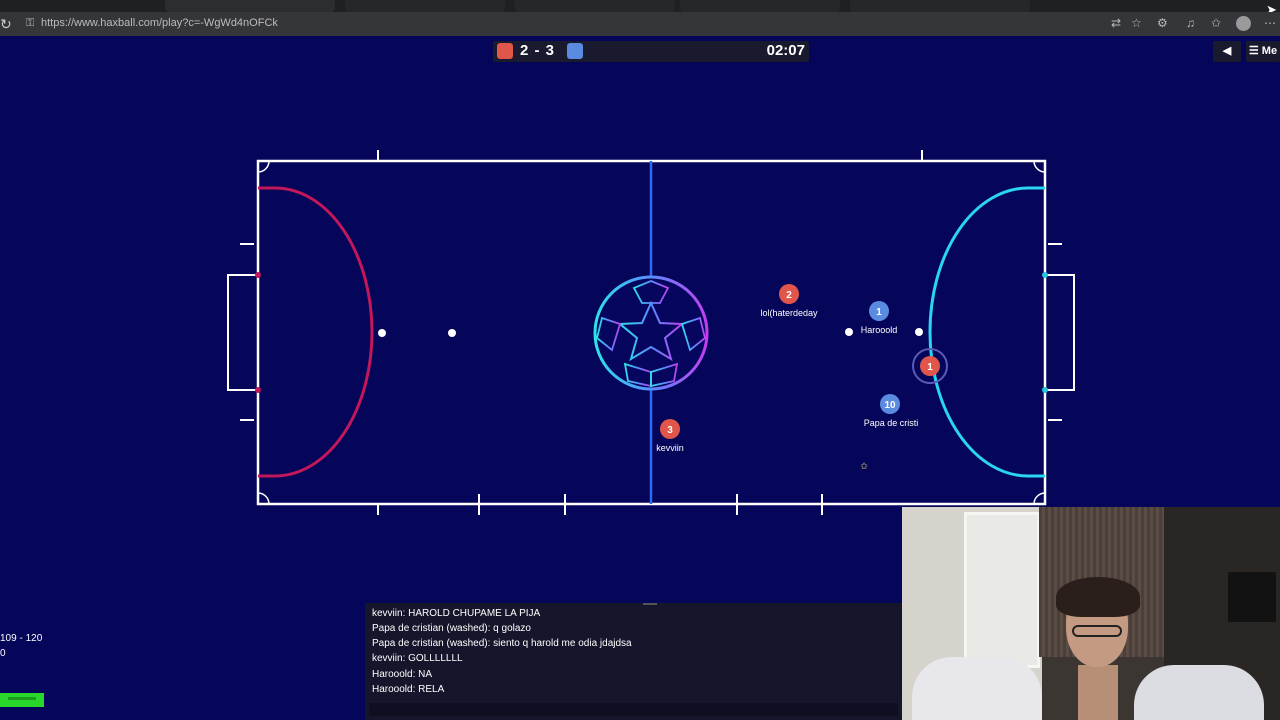  What do you see at coordinates (1060, 332) in the screenshot?
I see `right-goal` at bounding box center [1060, 332].